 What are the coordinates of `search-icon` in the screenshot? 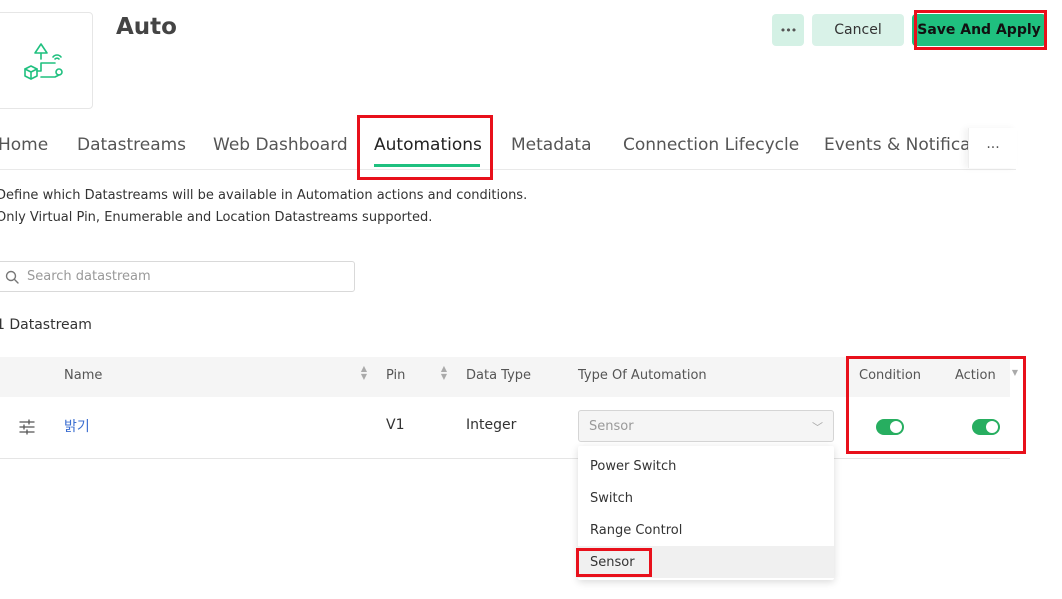 It's located at (12, 277).